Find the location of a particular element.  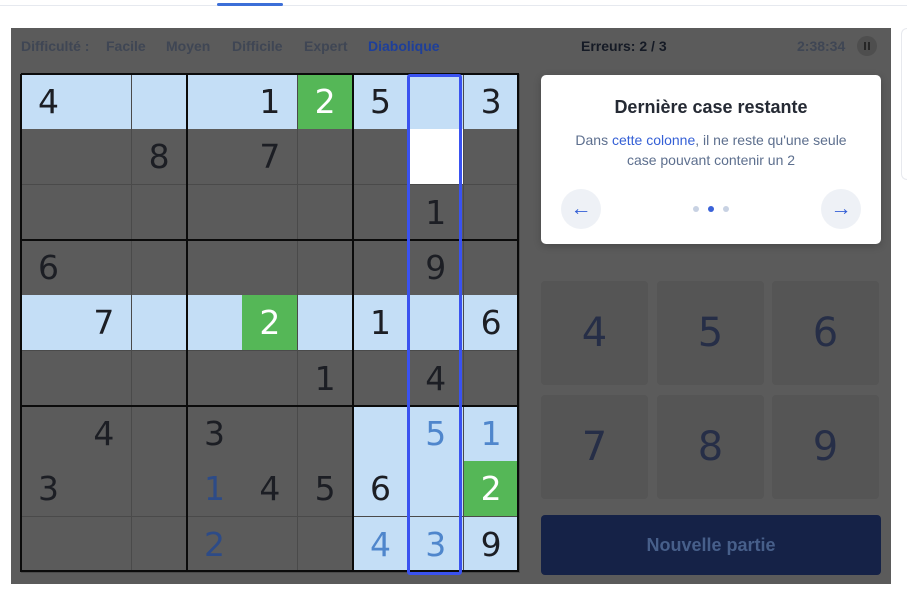

grid-cell-r1c3 is located at coordinates (159, 102).